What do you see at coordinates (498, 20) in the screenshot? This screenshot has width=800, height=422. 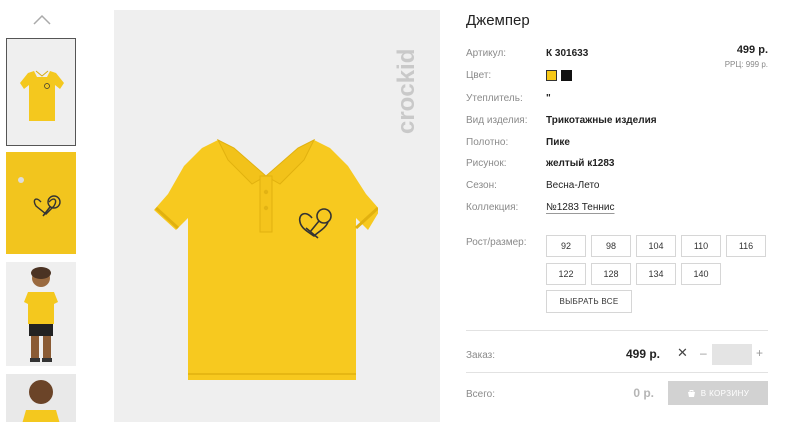 I see `product-title: Джемпер` at bounding box center [498, 20].